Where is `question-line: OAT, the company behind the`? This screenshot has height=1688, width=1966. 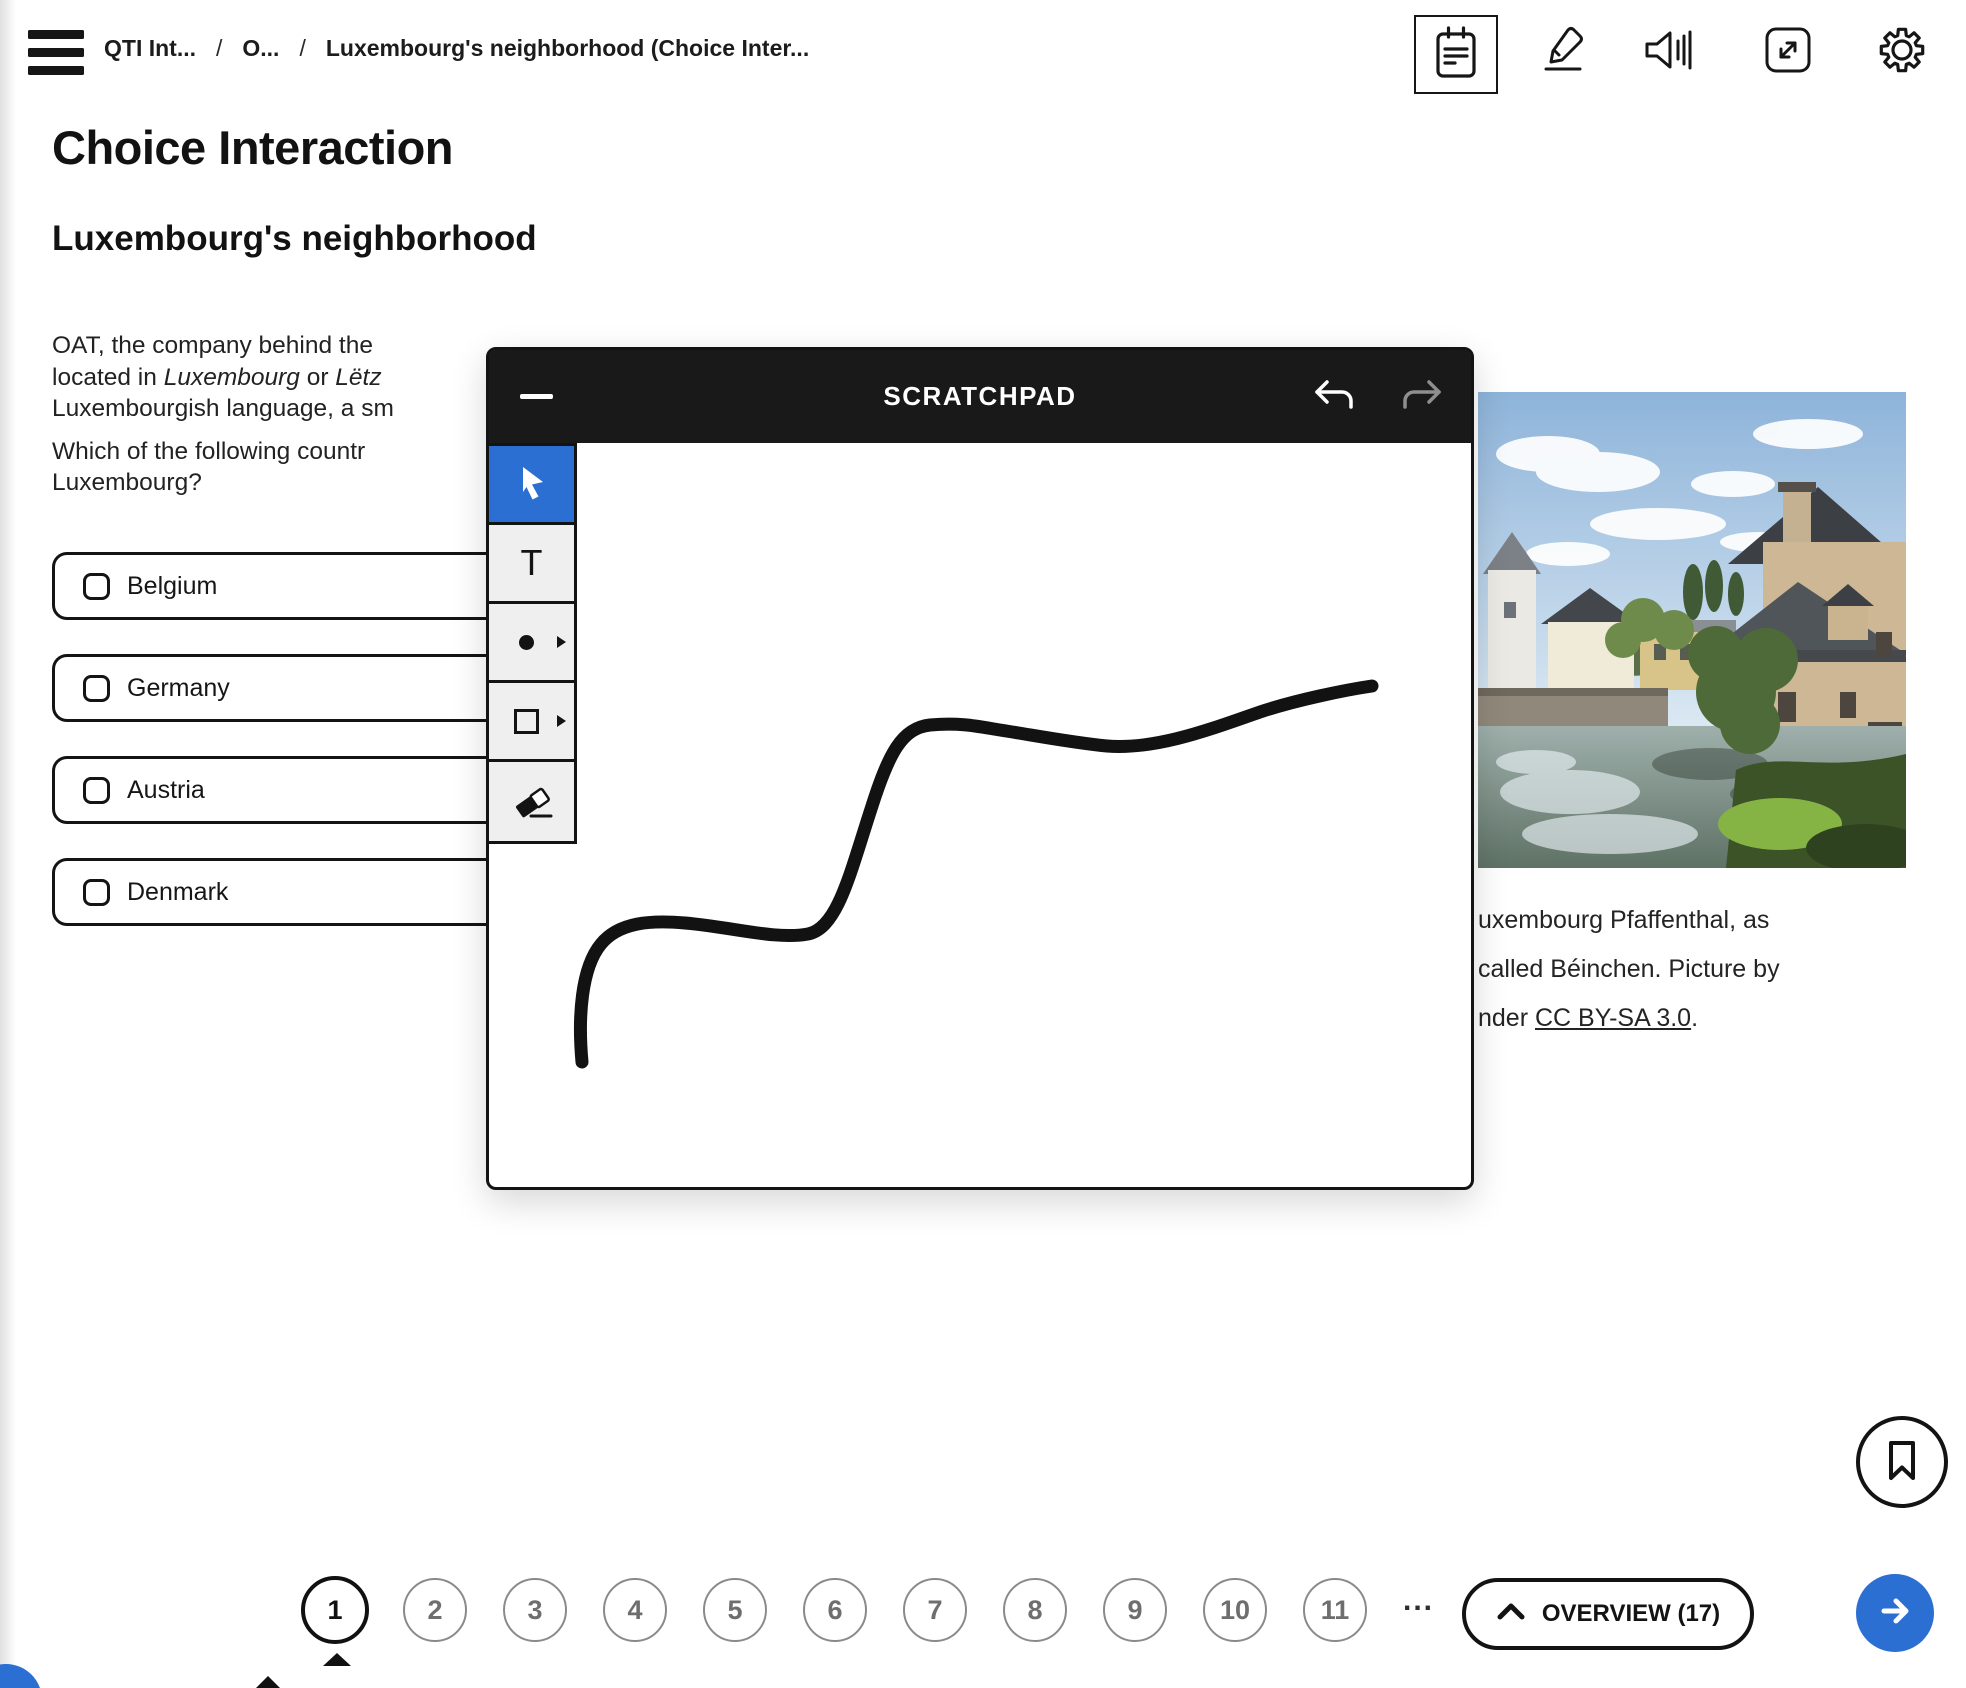
question-line: OAT, the company behind the is located at coordinates (212, 345).